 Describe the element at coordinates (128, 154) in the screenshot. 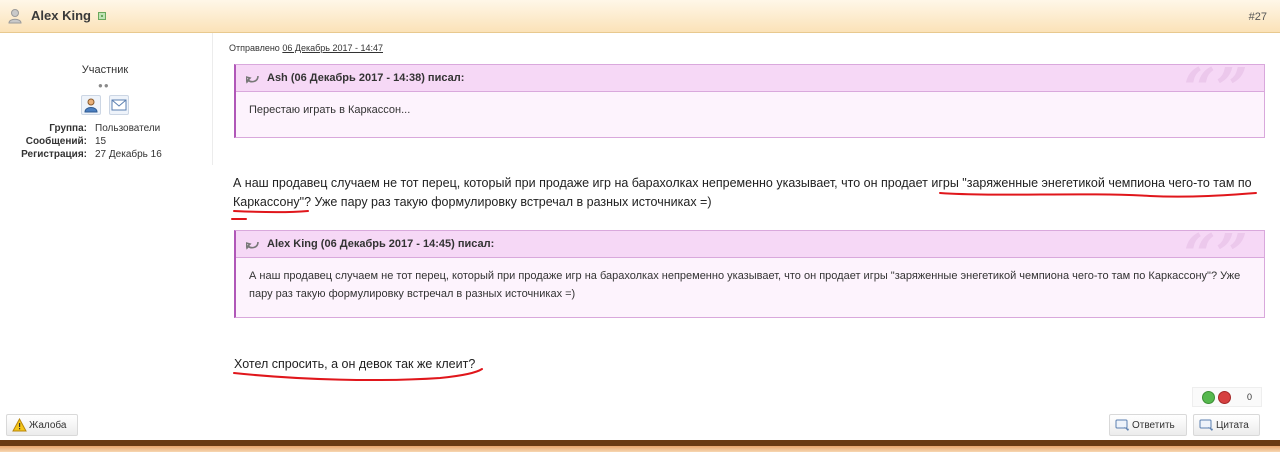

I see `info-value: 27 Декабрь 16` at that location.